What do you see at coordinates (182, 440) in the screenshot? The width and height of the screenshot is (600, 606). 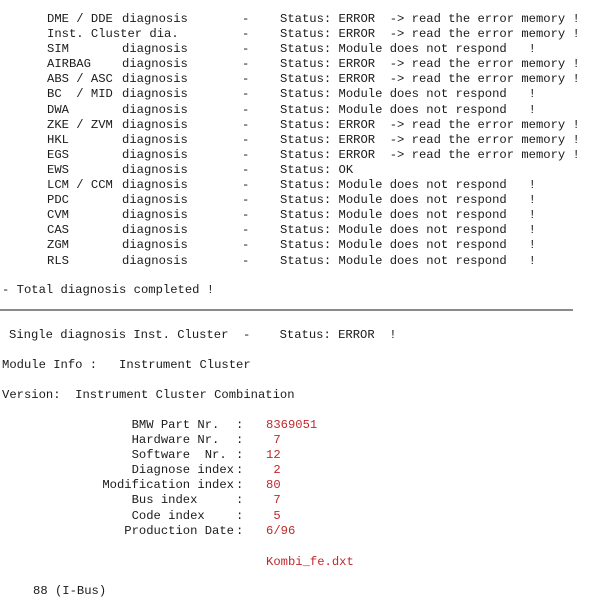 I see `detail-label: Hardware Nr.` at bounding box center [182, 440].